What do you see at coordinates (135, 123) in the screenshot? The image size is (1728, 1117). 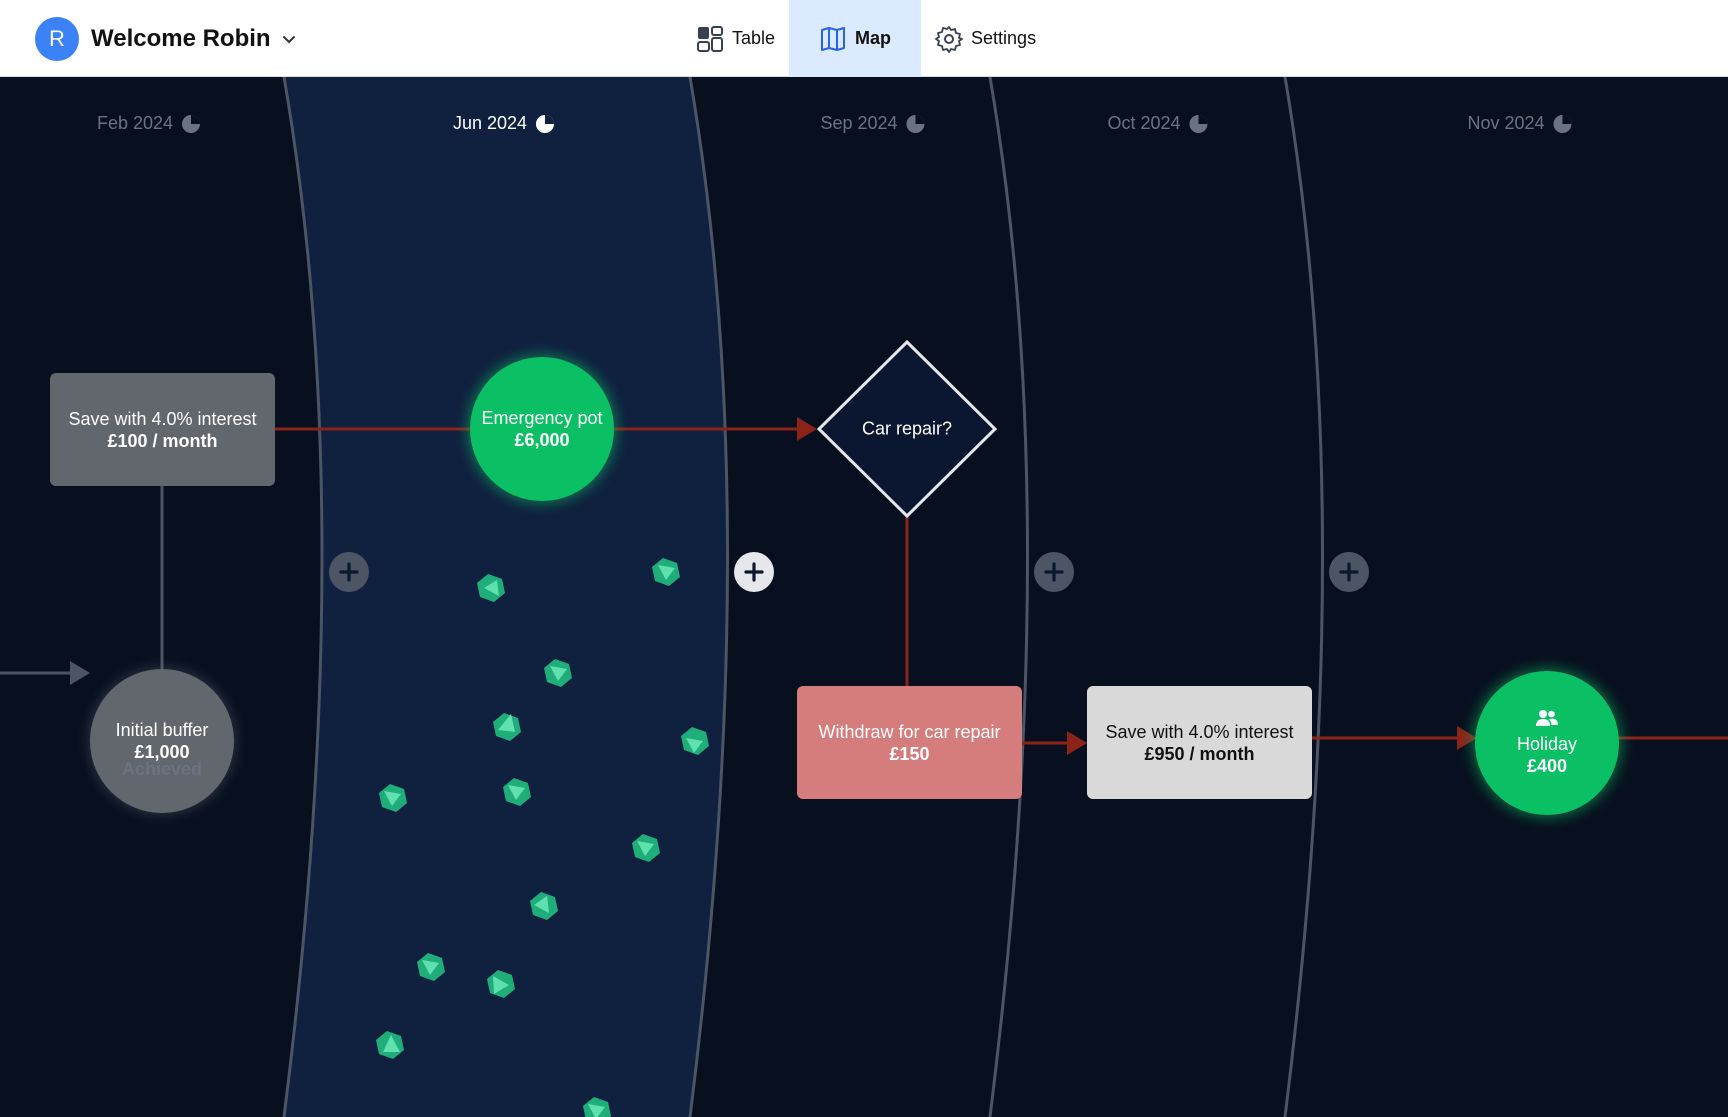 I see `month-label: Feb 2024` at bounding box center [135, 123].